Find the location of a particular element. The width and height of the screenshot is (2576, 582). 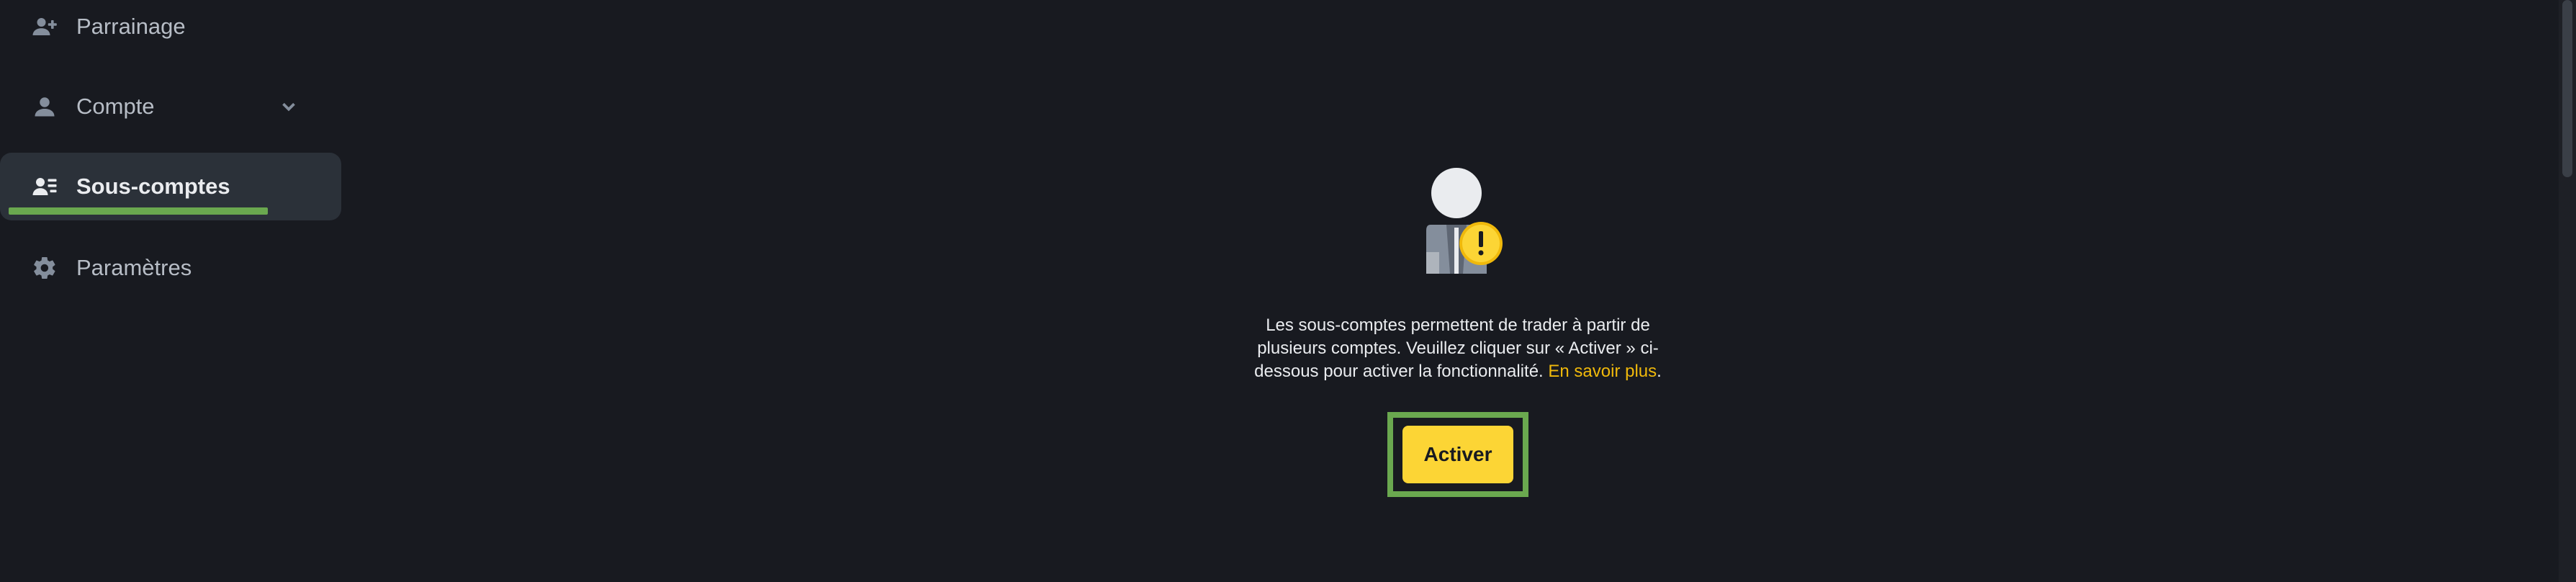

sidebar-item-label: Parrainage is located at coordinates (131, 26).